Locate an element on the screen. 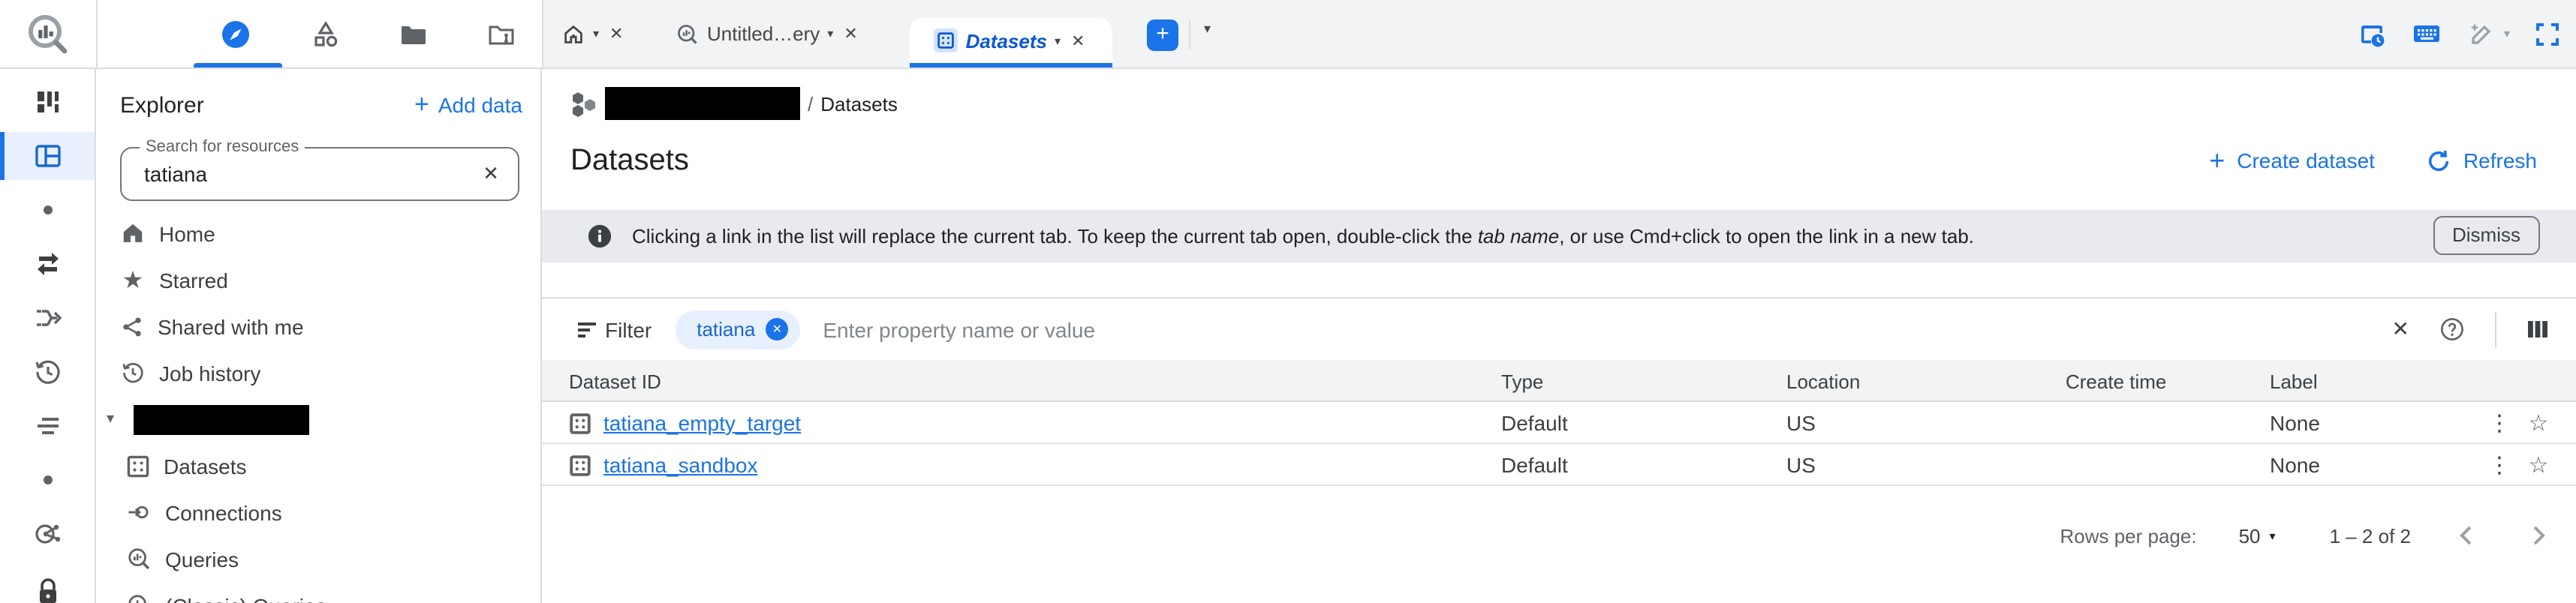 The height and width of the screenshot is (603, 2576). home-tab-close-icon: ✕ is located at coordinates (616, 33).